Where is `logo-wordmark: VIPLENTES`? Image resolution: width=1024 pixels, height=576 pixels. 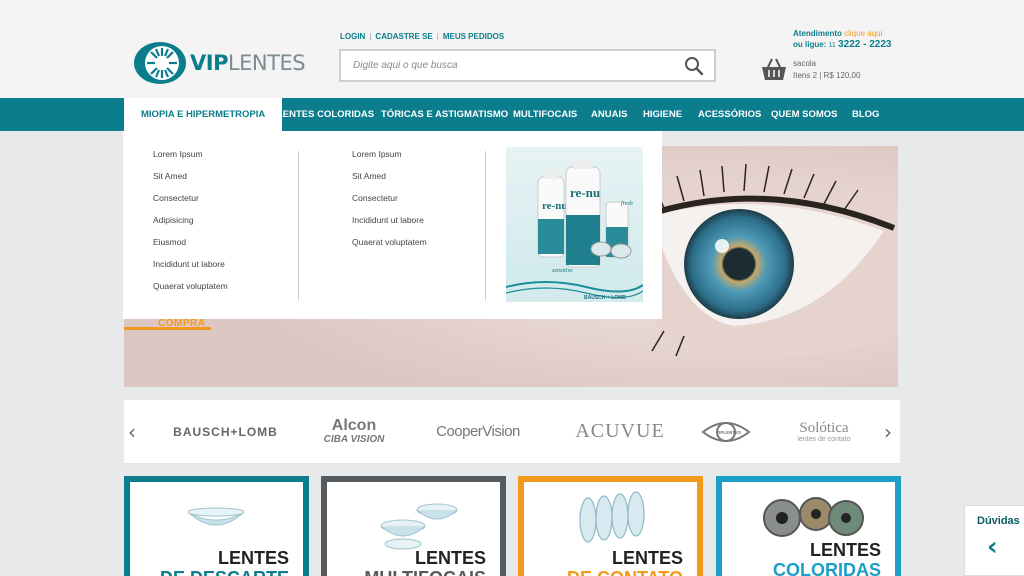 logo-wordmark: VIPLENTES is located at coordinates (248, 63).